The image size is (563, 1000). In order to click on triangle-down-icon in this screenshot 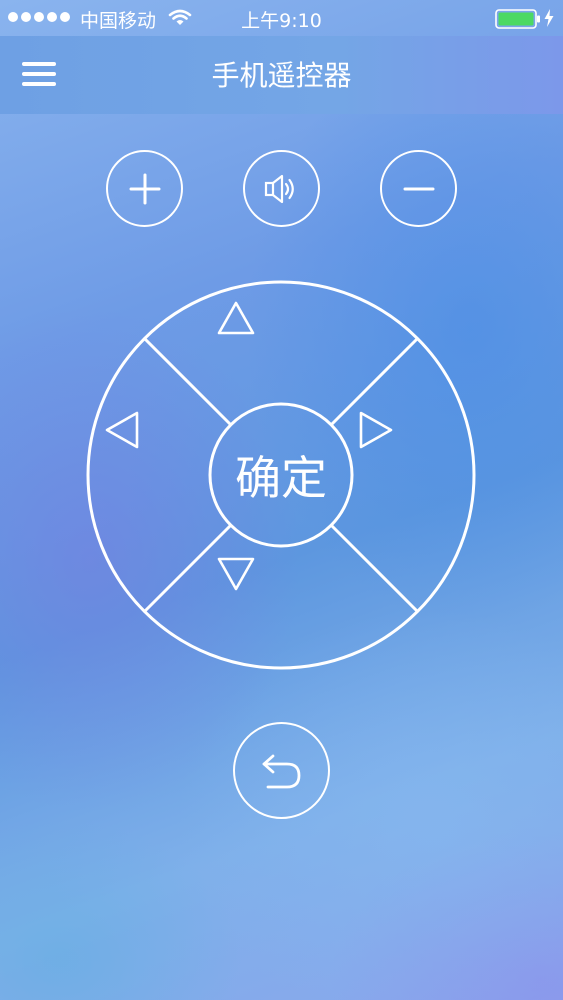, I will do `click(236, 574)`.